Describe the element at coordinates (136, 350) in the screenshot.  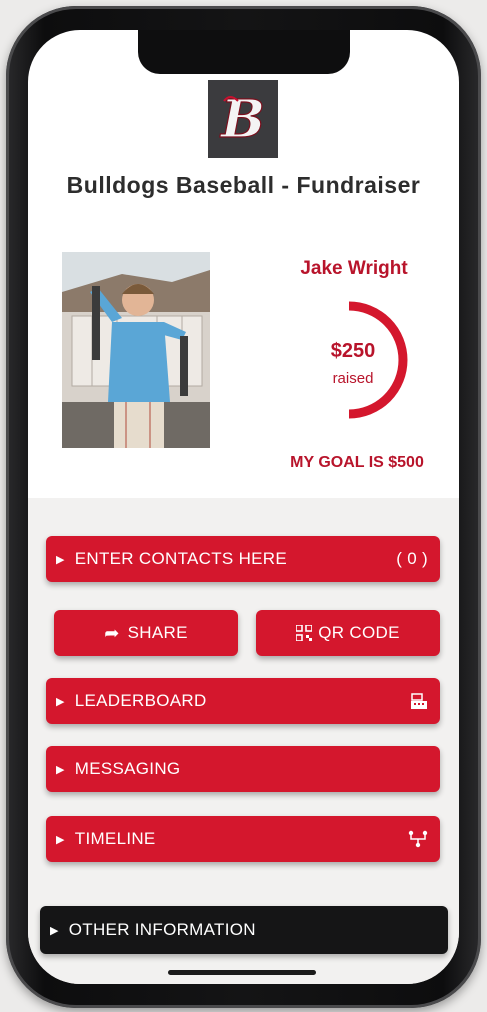
I see `participant-photo` at that location.